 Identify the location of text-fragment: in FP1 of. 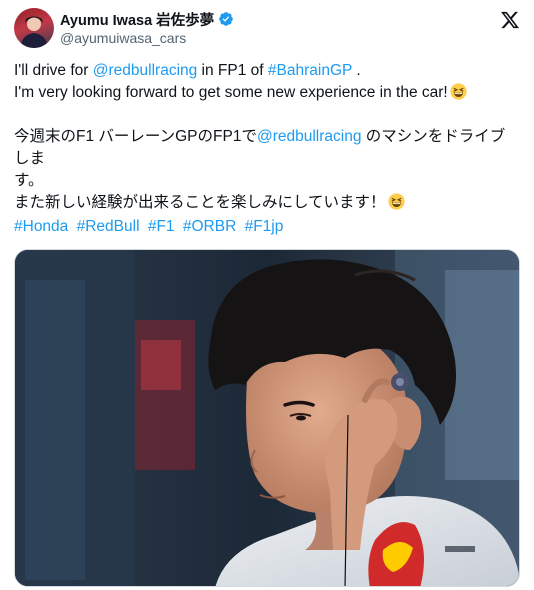
(232, 70).